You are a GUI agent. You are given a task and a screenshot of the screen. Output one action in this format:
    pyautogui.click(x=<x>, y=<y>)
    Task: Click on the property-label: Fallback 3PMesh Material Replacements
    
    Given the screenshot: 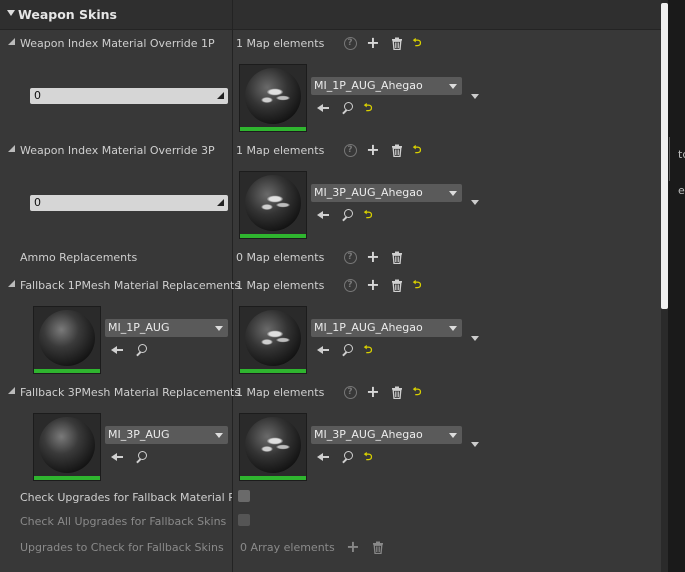 What is the action you would take?
    pyautogui.click(x=130, y=392)
    